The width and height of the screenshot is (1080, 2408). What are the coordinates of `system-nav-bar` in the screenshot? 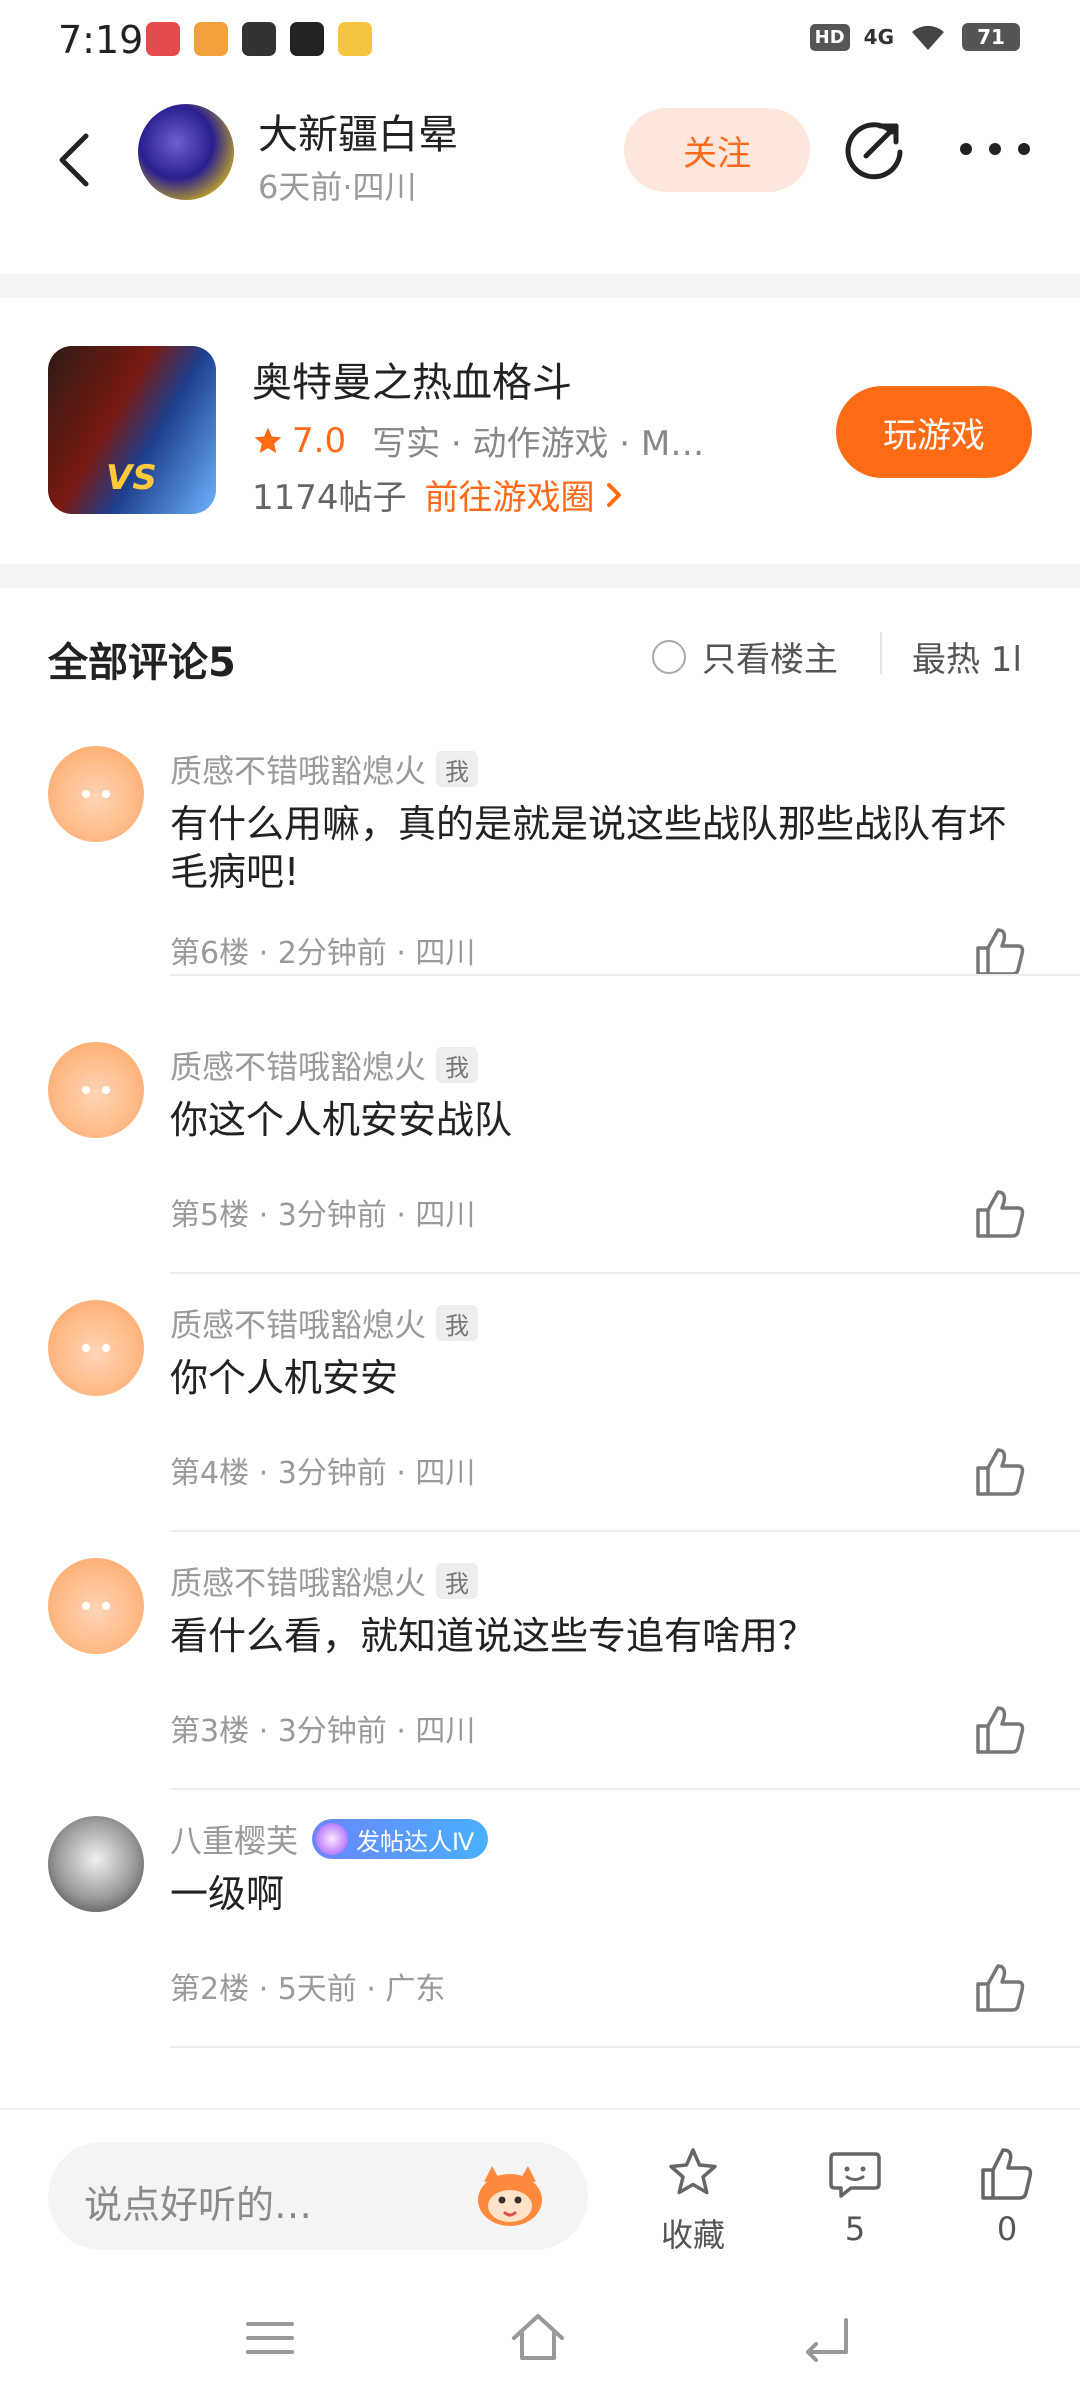 It's located at (540, 2338).